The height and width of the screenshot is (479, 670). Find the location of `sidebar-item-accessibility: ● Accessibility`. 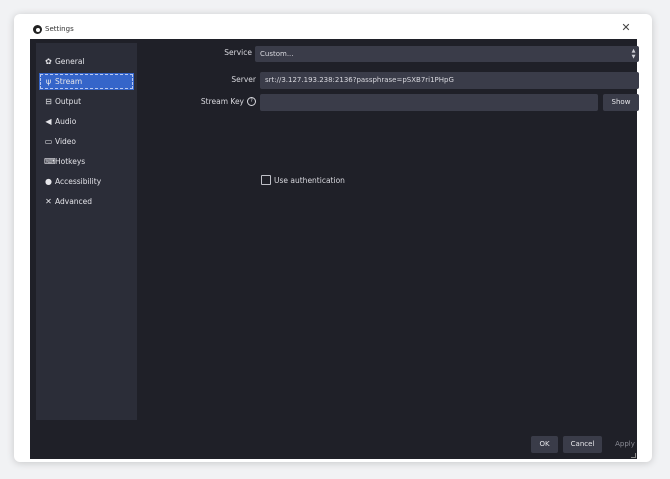

sidebar-item-accessibility: ● Accessibility is located at coordinates (86, 181).